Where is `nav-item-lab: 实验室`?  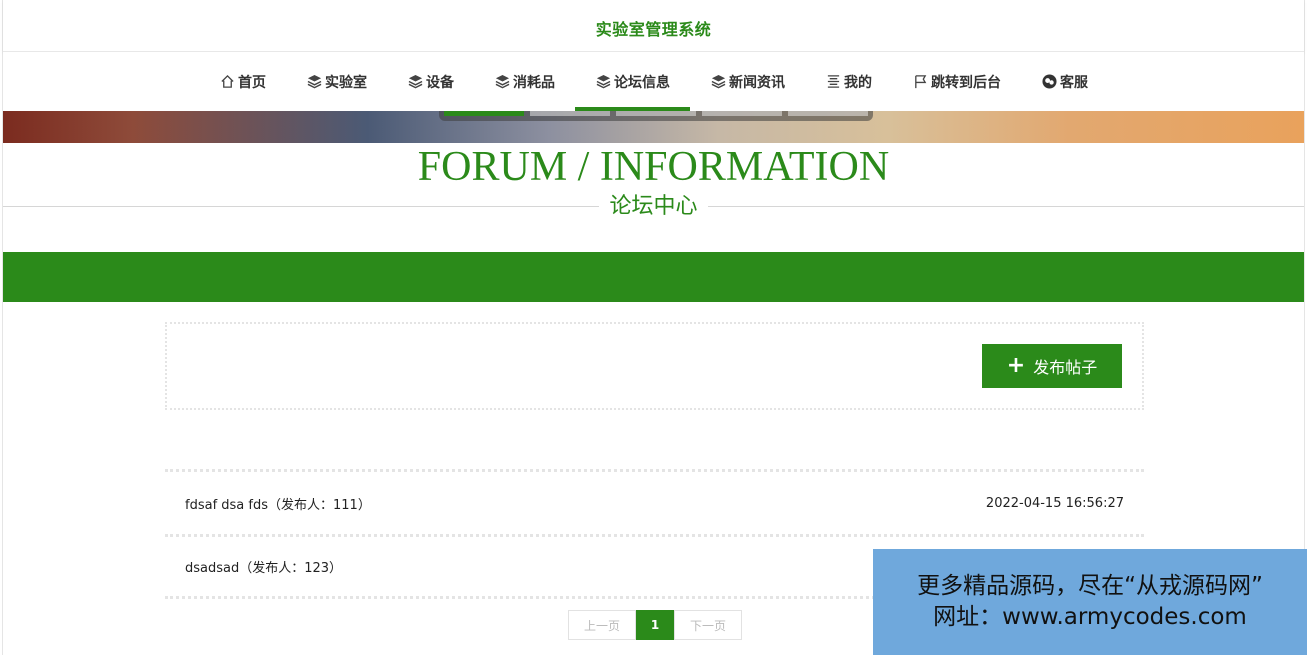
nav-item-lab: 实验室 is located at coordinates (336, 81).